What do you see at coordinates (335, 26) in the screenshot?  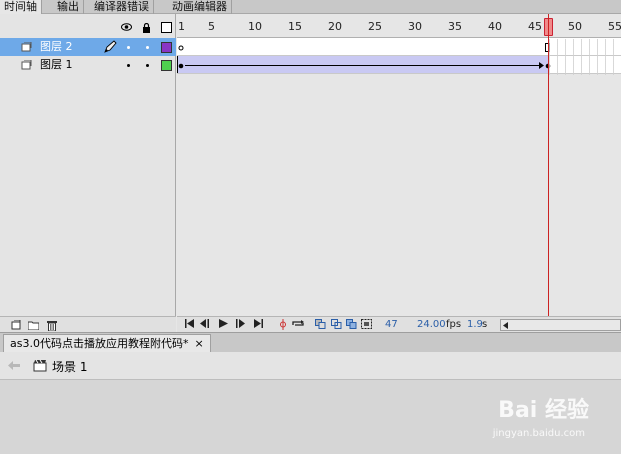 I see `ruler-label: 20` at bounding box center [335, 26].